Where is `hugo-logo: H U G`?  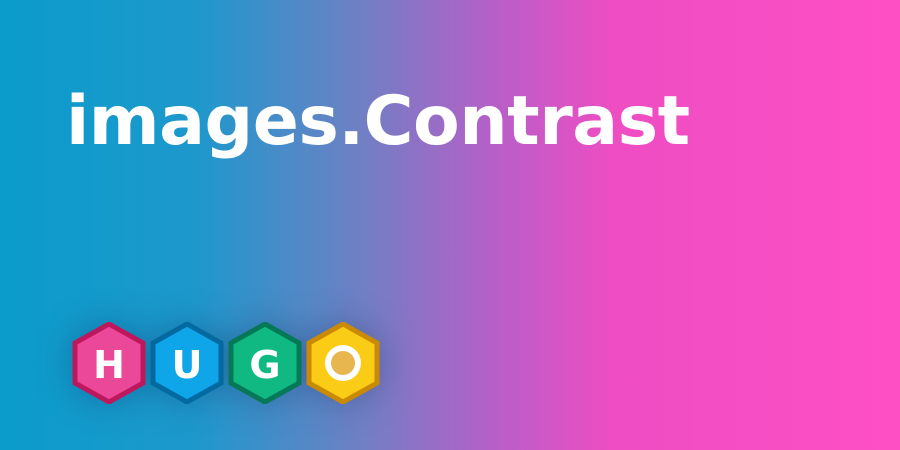
hugo-logo: H U G is located at coordinates (232, 363).